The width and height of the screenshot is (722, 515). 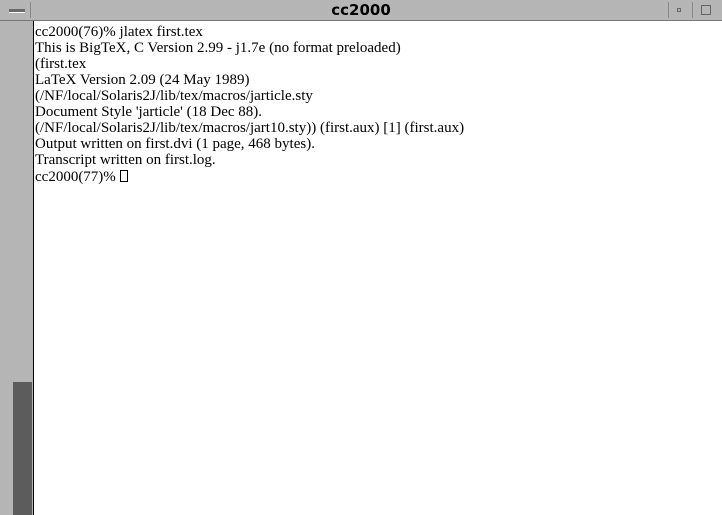 I want to click on window-title-text: cc2000, so click(x=361, y=10).